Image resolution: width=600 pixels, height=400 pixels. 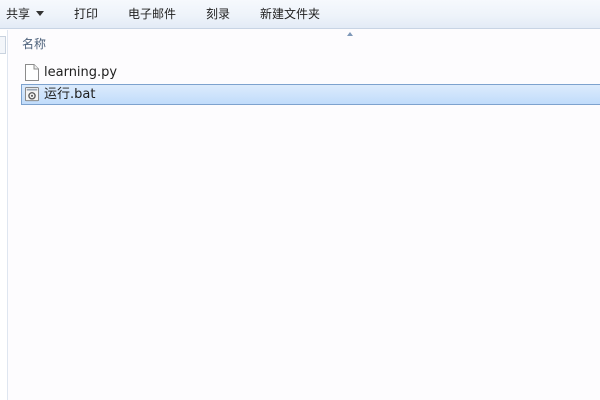 What do you see at coordinates (4, 215) in the screenshot?
I see `navigation-pane` at bounding box center [4, 215].